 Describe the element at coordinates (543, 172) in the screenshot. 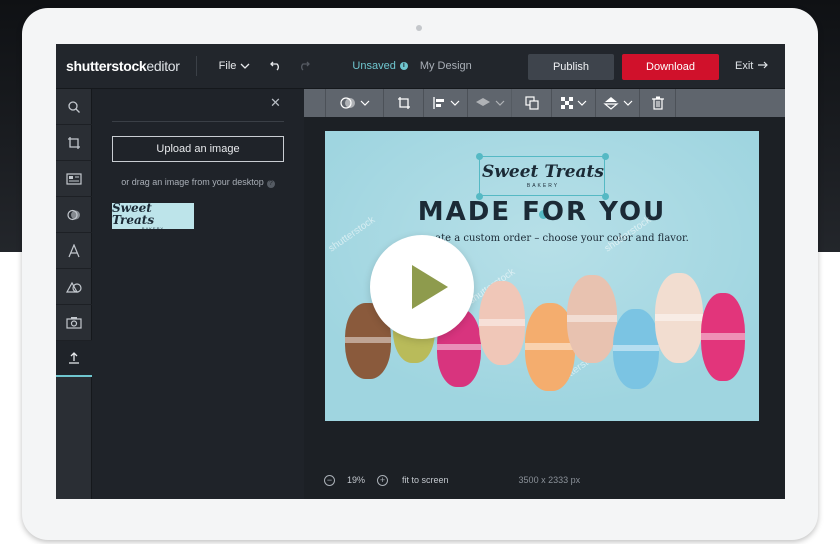

I see `logo-title: Sweet Treats` at that location.